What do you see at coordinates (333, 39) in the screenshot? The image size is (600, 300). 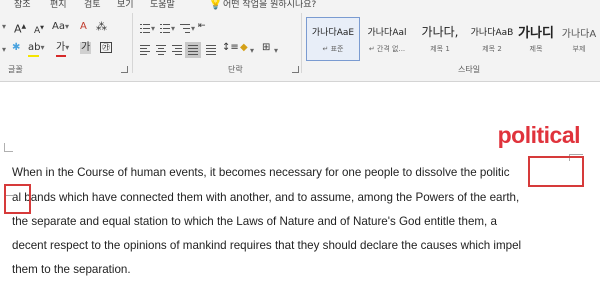 I see `style-normal: 가나다AaE ↵ 표준` at bounding box center [333, 39].